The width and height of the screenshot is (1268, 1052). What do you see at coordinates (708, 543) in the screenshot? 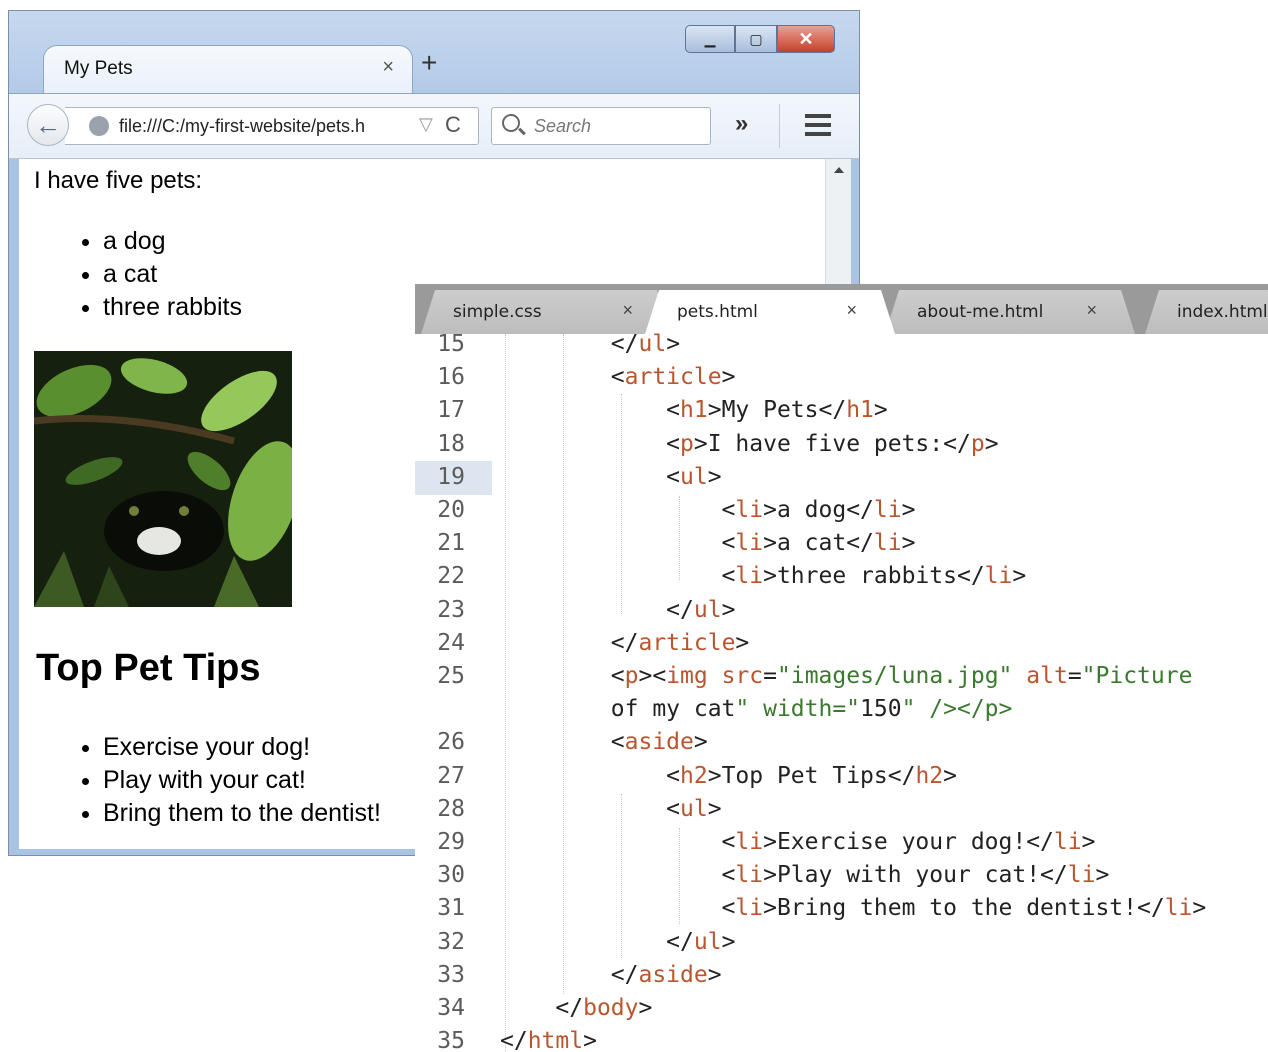
I see `code-text: <li>a cat</li>` at bounding box center [708, 543].